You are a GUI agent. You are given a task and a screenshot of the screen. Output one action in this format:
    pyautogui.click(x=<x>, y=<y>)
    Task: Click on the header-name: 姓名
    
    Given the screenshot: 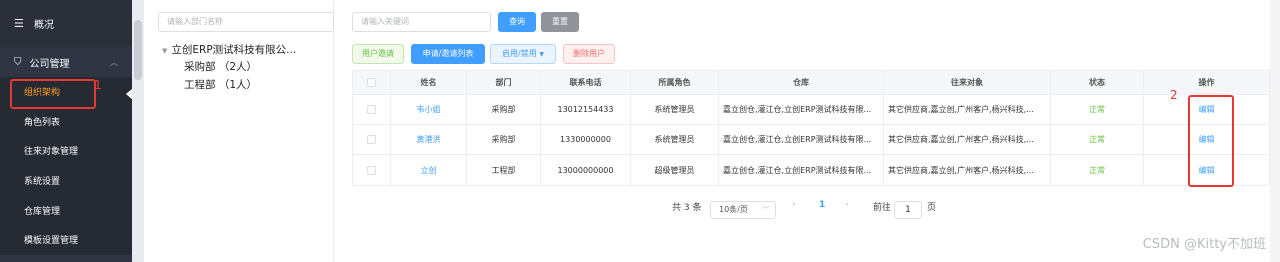 What is the action you would take?
    pyautogui.click(x=429, y=82)
    